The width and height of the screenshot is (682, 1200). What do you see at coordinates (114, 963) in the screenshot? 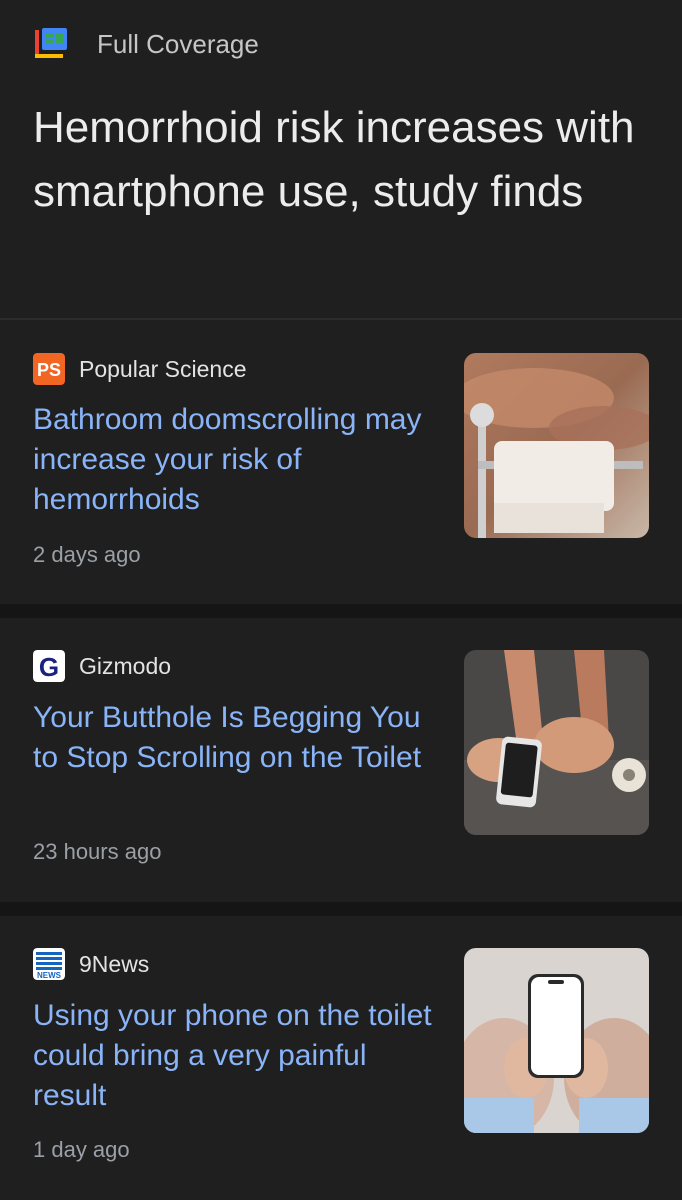
I see `source-name: 9News` at bounding box center [114, 963].